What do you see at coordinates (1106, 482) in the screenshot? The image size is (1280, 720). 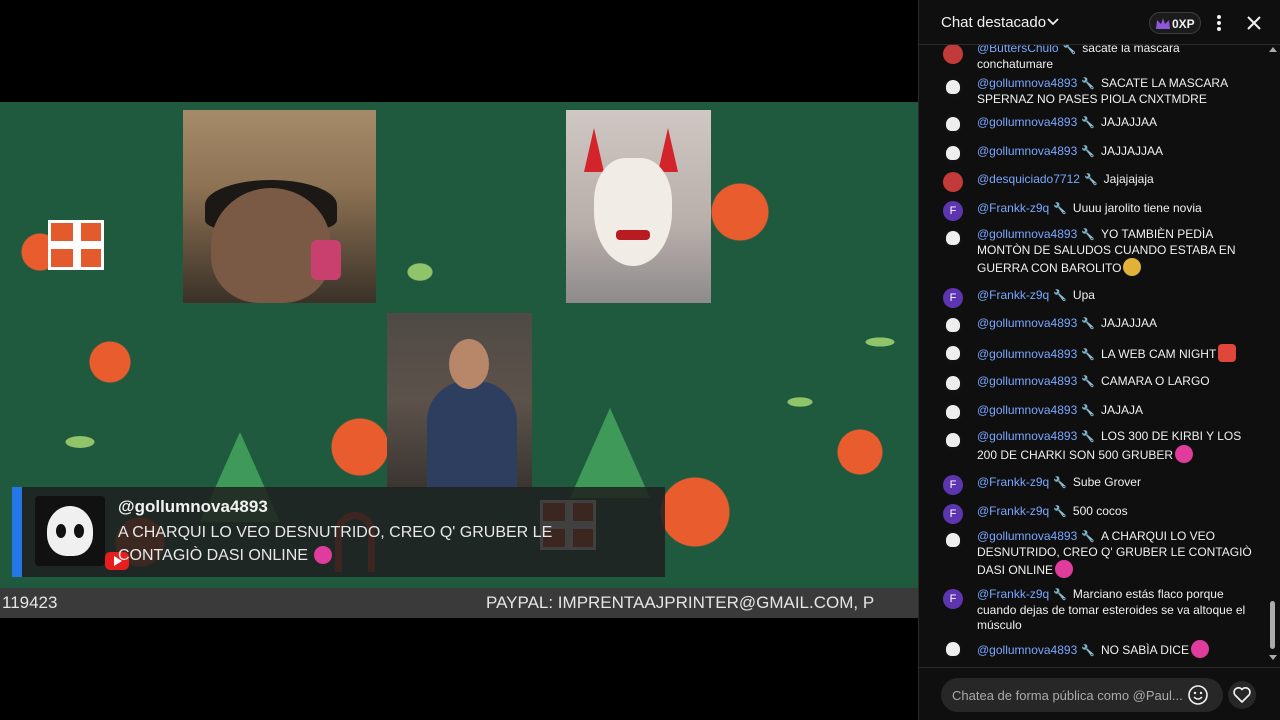 I see `chat-text: Sube Grover` at bounding box center [1106, 482].